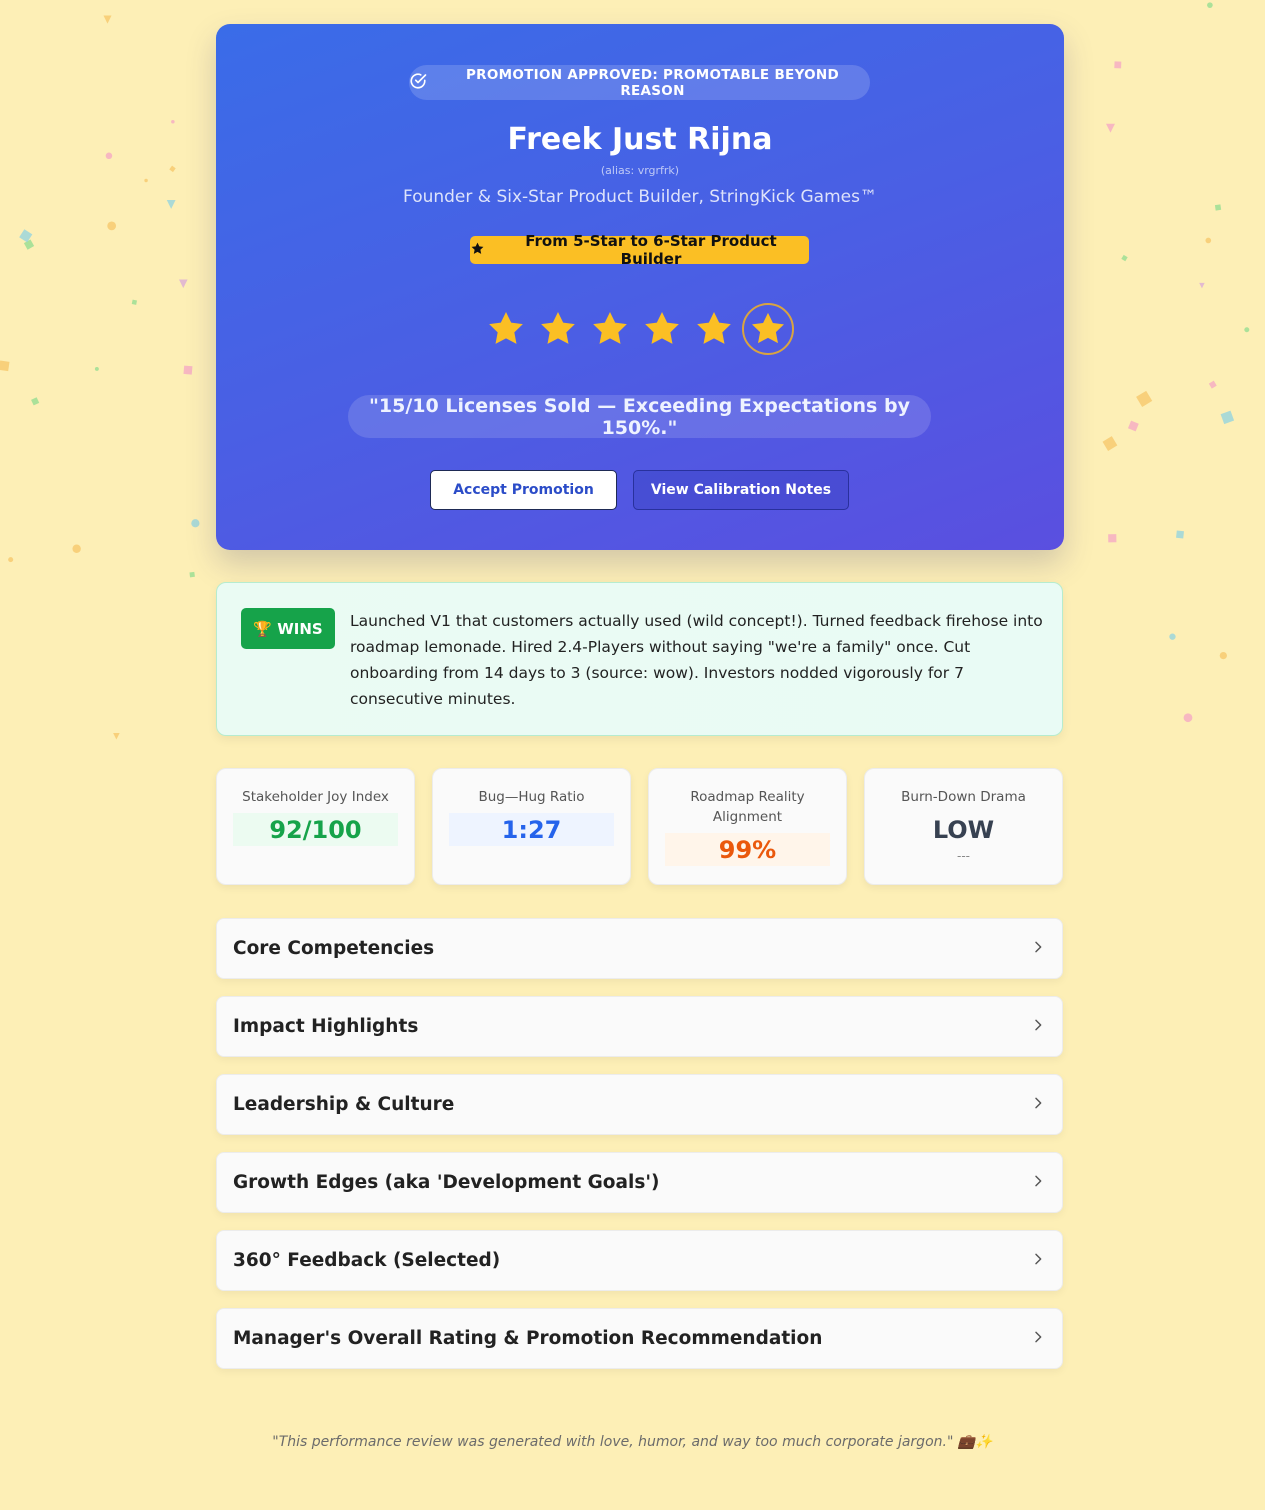  Describe the element at coordinates (477, 250) in the screenshot. I see `star-icon` at that location.